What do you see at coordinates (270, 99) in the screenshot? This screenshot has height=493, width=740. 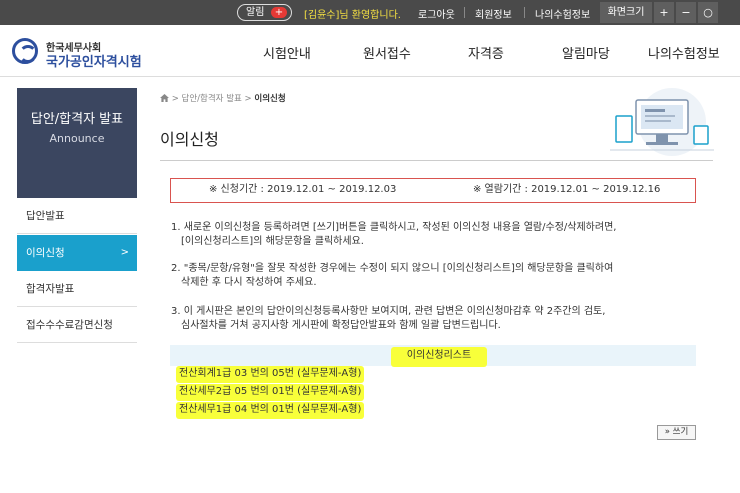 I see `breadcrumb-current: 이의신청` at bounding box center [270, 99].